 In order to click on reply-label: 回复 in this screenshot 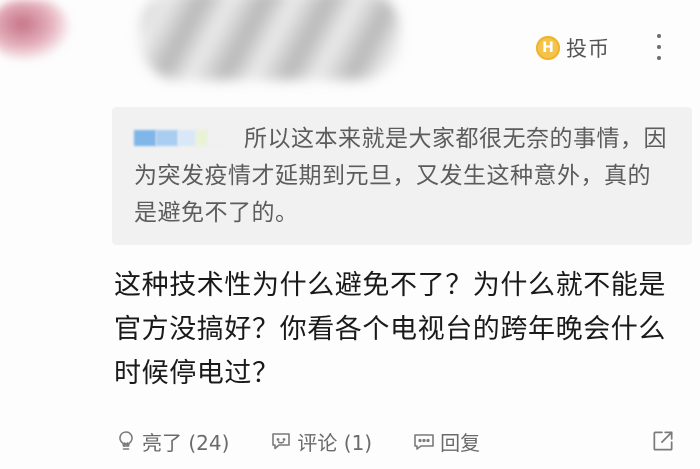, I will do `click(460, 442)`.